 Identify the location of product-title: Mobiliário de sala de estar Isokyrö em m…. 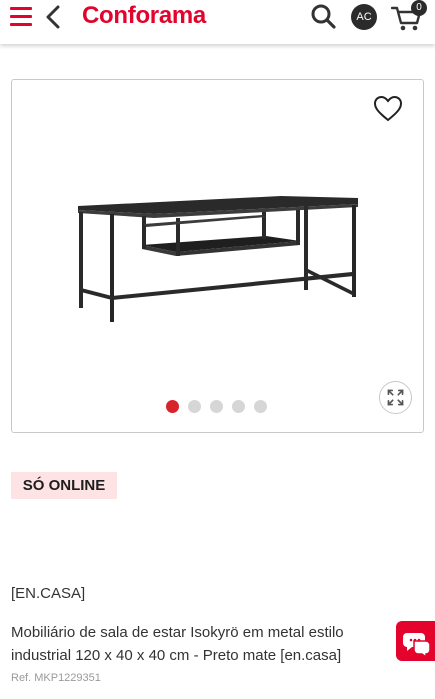
(196, 644).